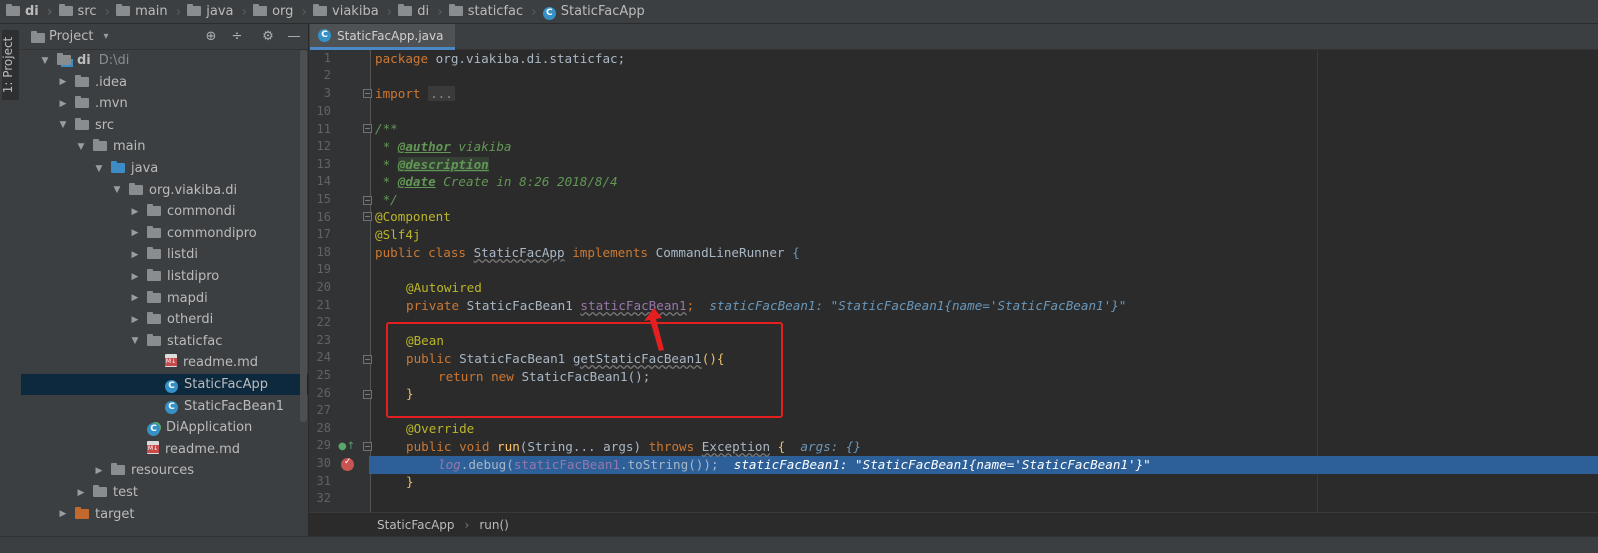 This screenshot has height=553, width=1598. What do you see at coordinates (237, 37) in the screenshot?
I see `collapse-all-icon: ÷` at bounding box center [237, 37].